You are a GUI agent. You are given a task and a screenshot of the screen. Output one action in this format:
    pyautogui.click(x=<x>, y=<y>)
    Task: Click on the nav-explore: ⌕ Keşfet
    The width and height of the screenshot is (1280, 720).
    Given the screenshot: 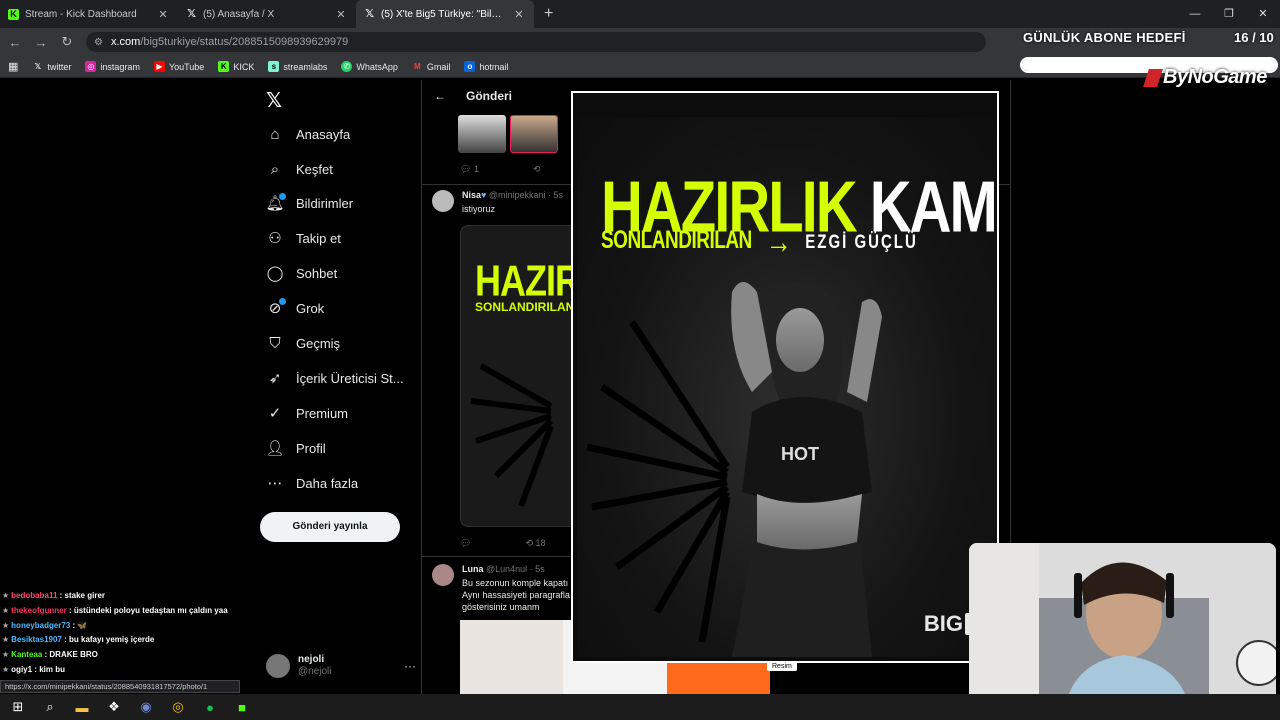 What is the action you would take?
    pyautogui.click(x=299, y=169)
    